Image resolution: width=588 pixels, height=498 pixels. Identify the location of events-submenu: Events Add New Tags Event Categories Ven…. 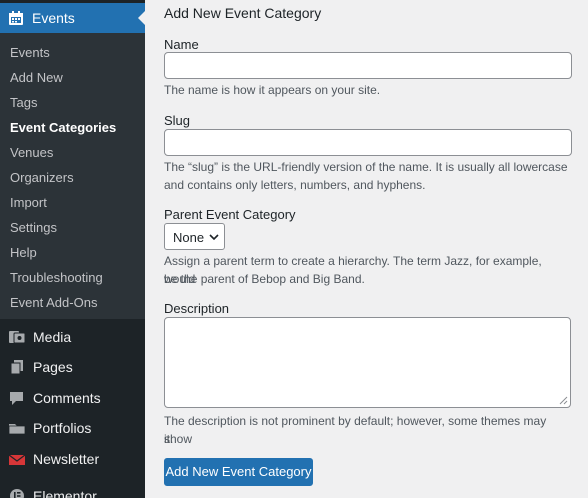
(72, 176).